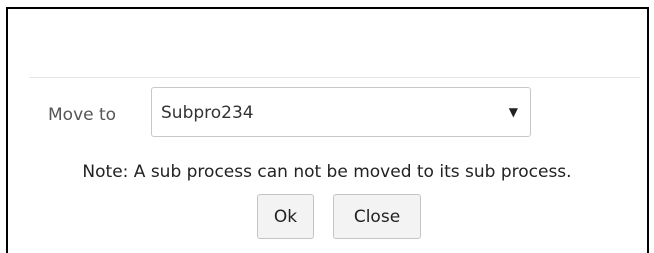 The height and width of the screenshot is (253, 654). I want to click on close-button: Close, so click(377, 216).